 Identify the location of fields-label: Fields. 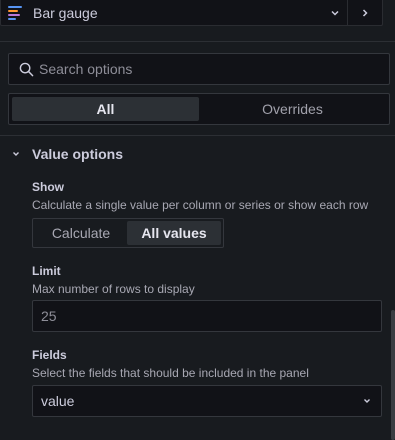
(49, 355).